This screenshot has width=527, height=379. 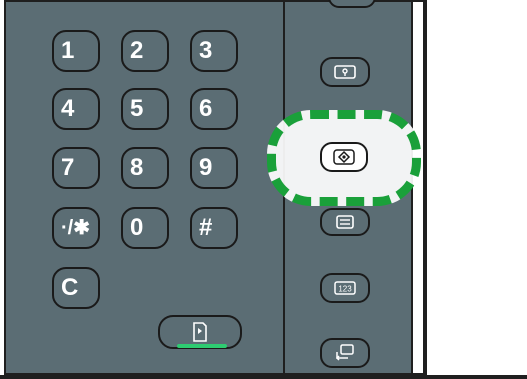 I want to click on key-3-label: 3, so click(x=206, y=50).